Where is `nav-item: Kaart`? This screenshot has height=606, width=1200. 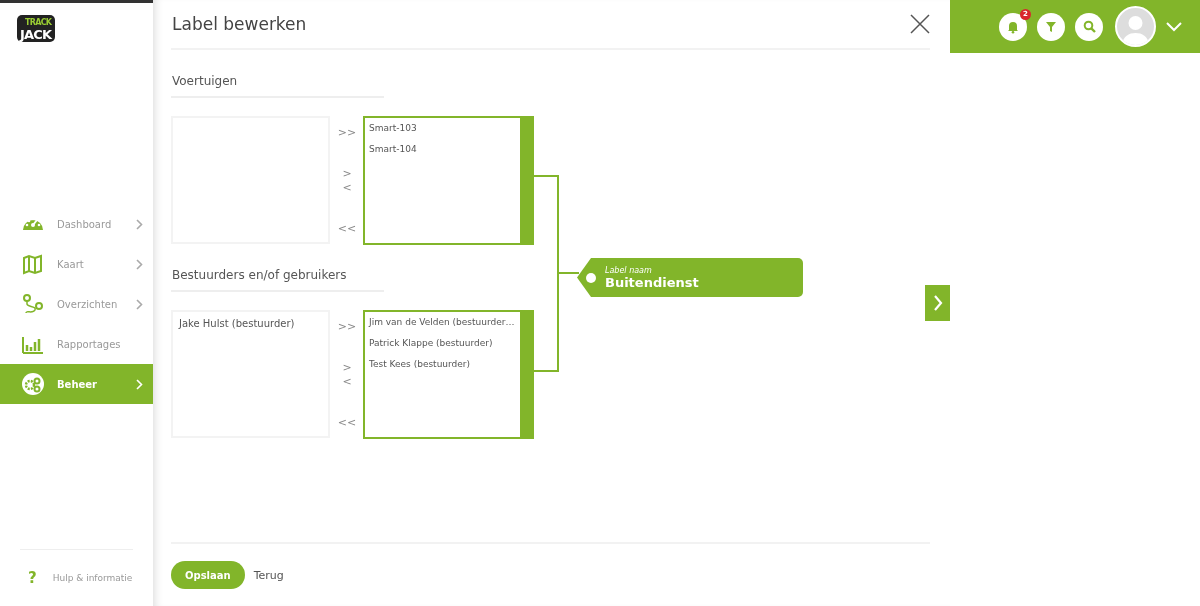 nav-item: Kaart is located at coordinates (76, 264).